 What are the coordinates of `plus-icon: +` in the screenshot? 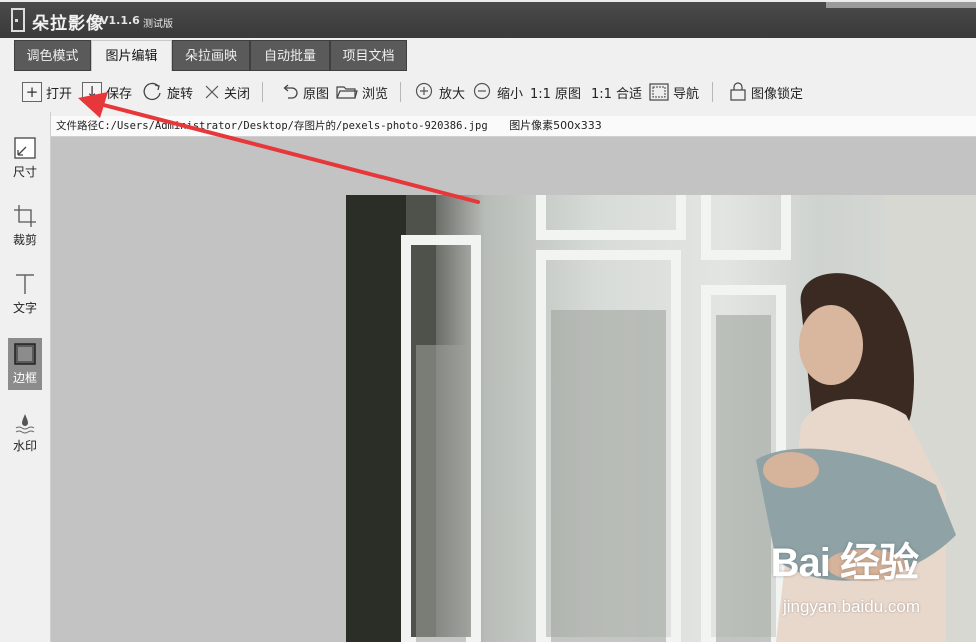 It's located at (32, 92).